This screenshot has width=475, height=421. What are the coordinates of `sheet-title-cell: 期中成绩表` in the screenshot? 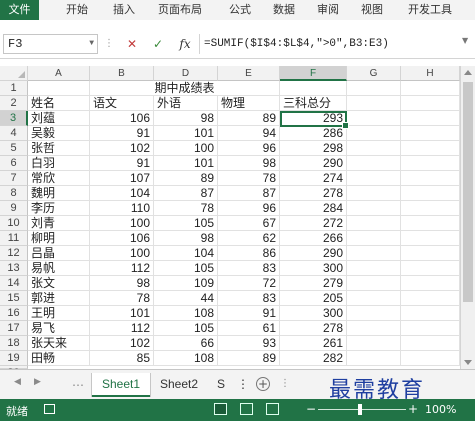 It's located at (185, 88).